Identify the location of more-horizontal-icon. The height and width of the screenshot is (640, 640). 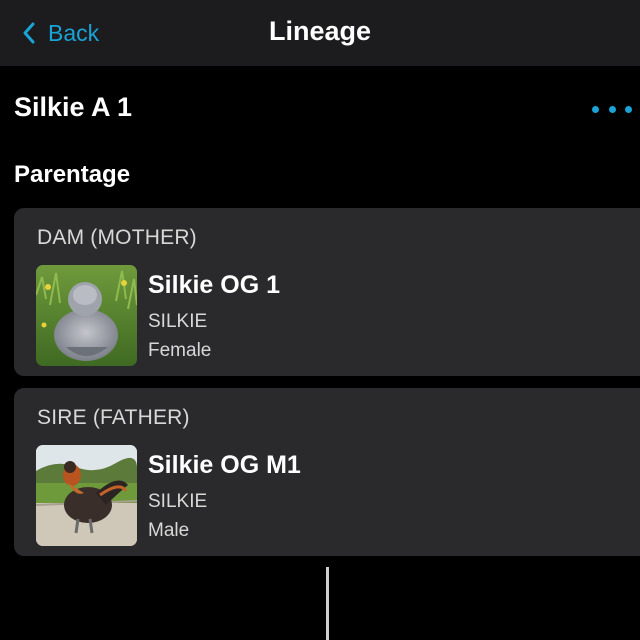
(595, 109).